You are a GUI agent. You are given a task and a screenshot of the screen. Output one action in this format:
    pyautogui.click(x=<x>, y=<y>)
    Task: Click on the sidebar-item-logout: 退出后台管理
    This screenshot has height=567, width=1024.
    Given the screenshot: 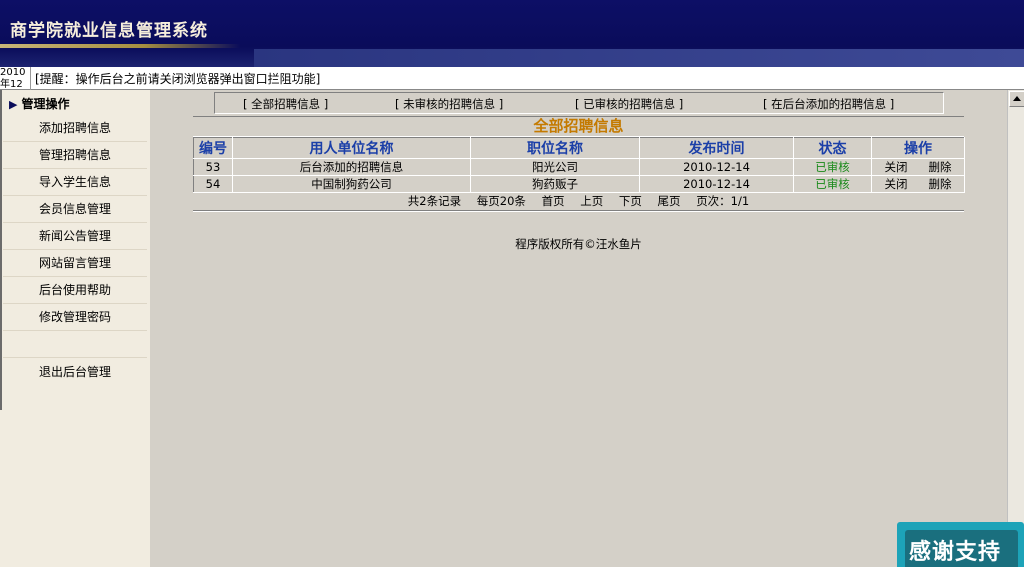 What is the action you would take?
    pyautogui.click(x=75, y=372)
    